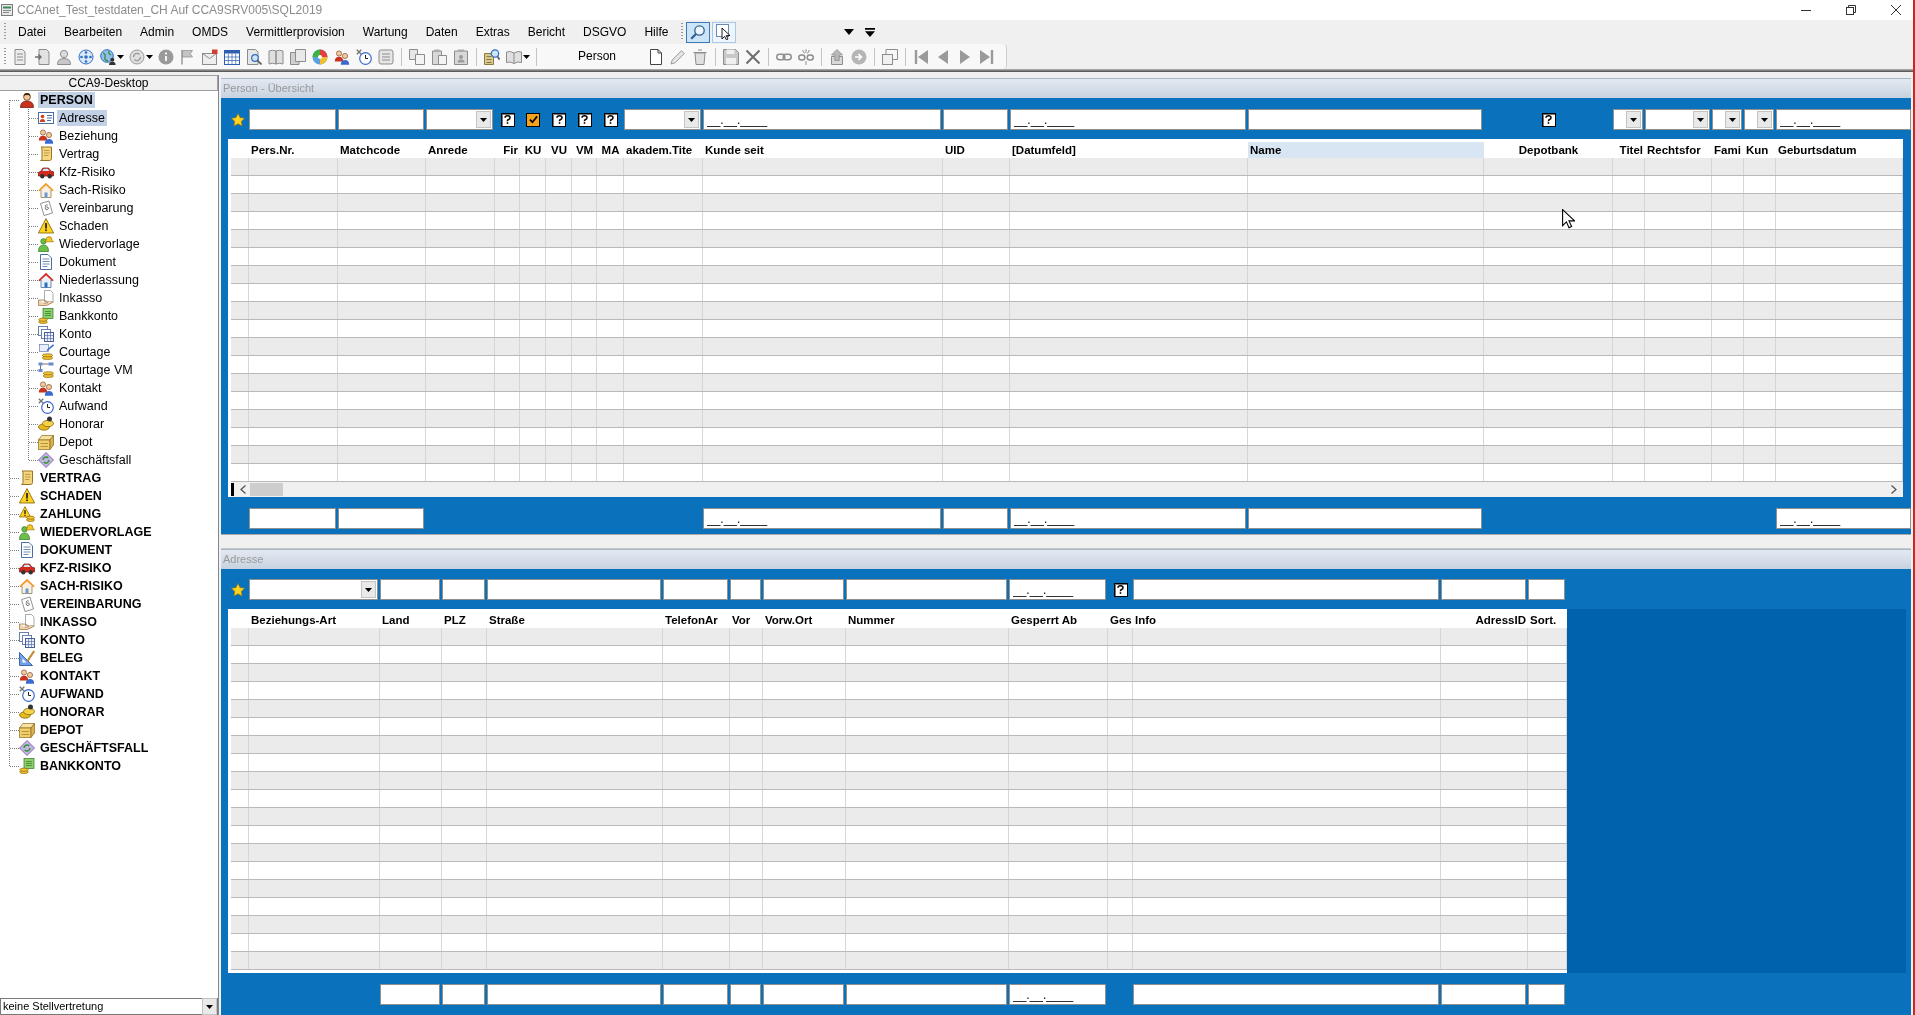 Image resolution: width=1915 pixels, height=1015 pixels. I want to click on close-icon, so click(1896, 10).